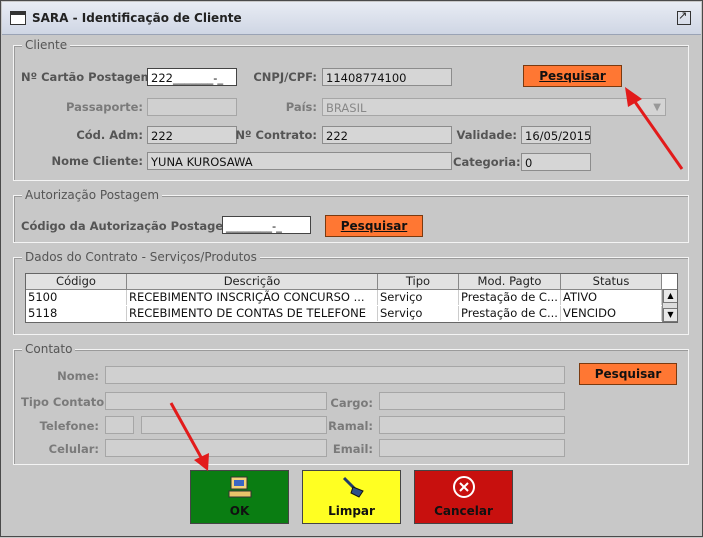 This screenshot has height=538, width=703. What do you see at coordinates (76, 313) in the screenshot?
I see `table-cell: 5118` at bounding box center [76, 313].